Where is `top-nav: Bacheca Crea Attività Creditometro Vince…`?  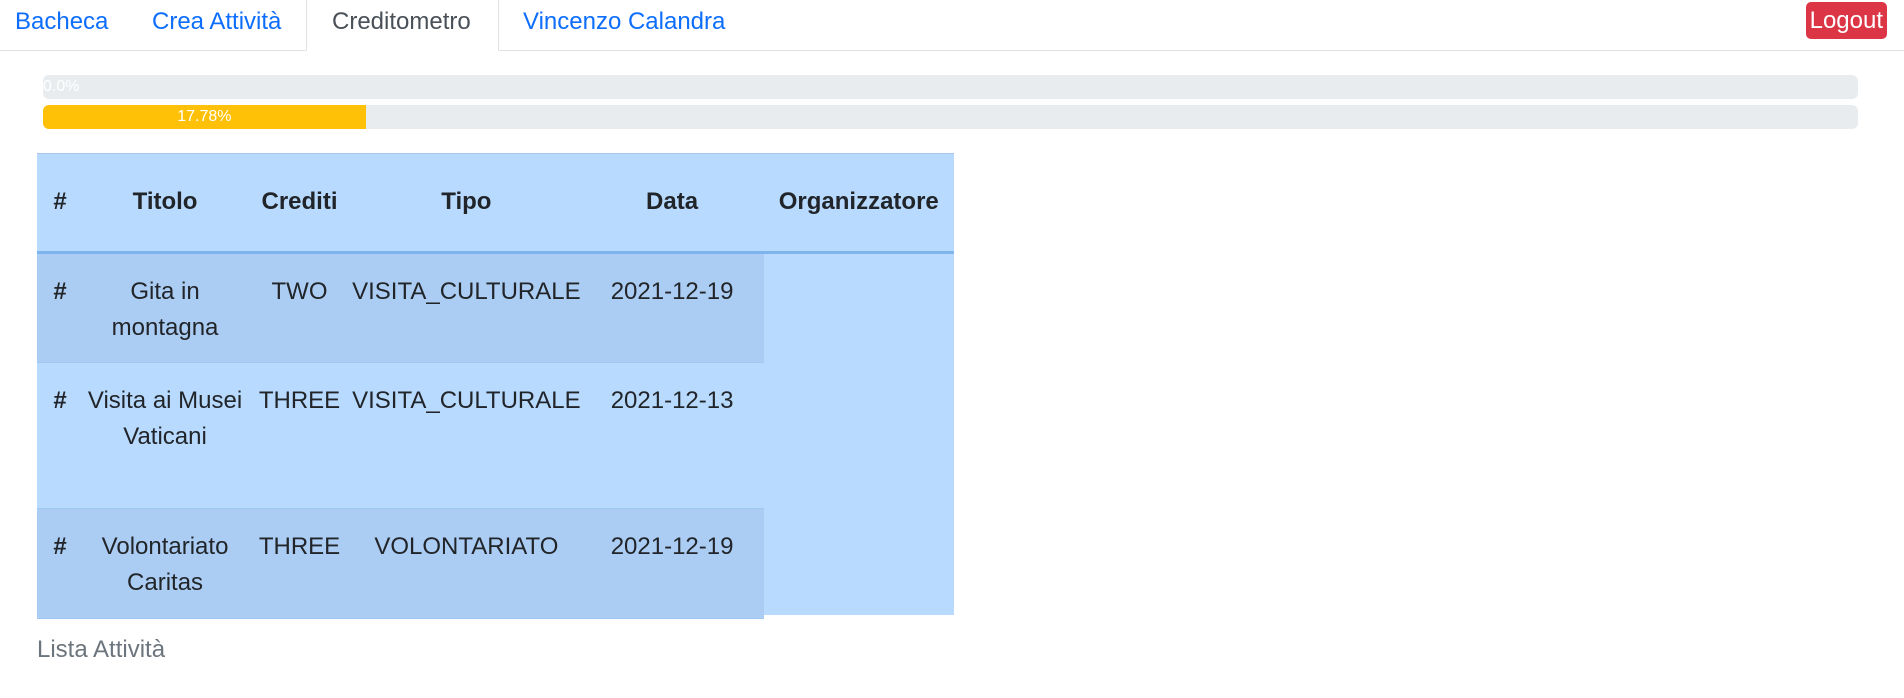
top-nav: Bacheca Crea Attività Creditometro Vince… is located at coordinates (952, 25).